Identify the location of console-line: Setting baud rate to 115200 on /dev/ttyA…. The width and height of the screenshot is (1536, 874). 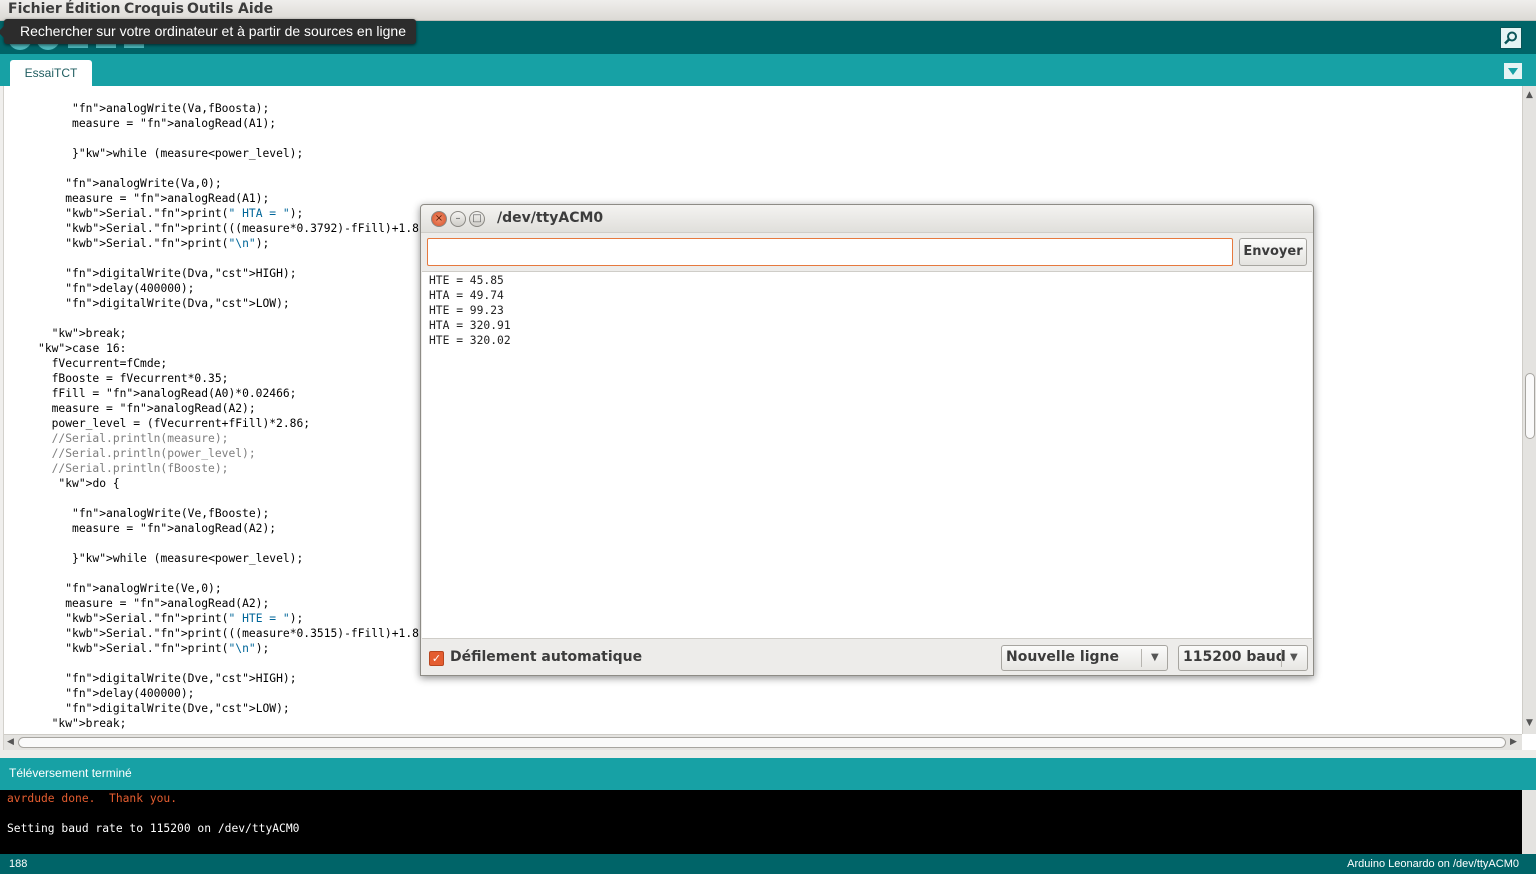
(153, 828).